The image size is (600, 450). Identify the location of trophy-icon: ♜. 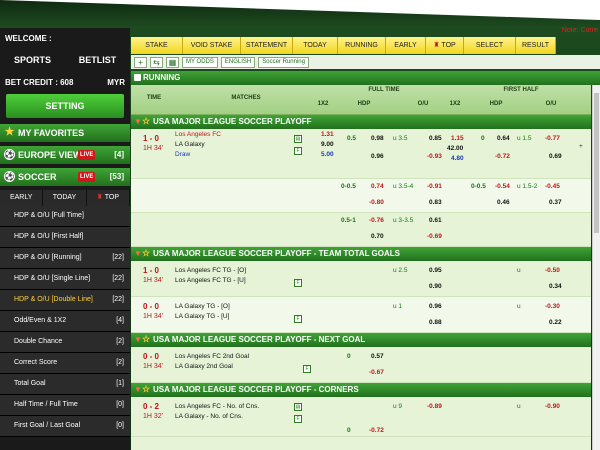
(436, 45).